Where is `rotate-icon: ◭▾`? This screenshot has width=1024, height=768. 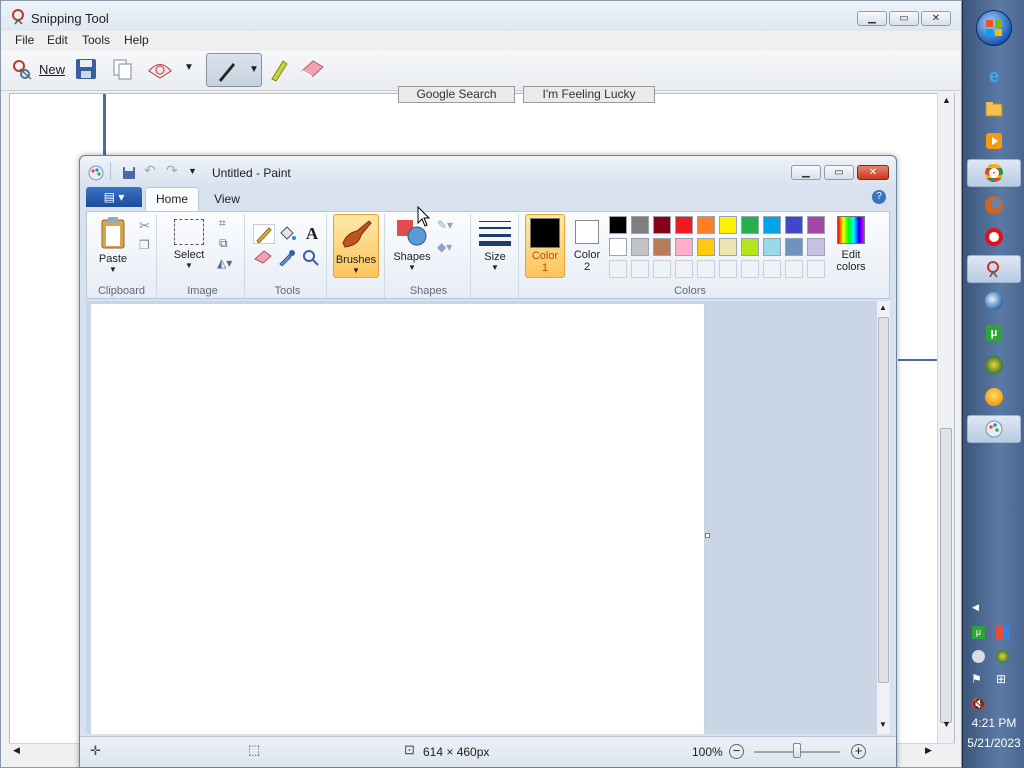 rotate-icon: ◭▾ is located at coordinates (224, 263).